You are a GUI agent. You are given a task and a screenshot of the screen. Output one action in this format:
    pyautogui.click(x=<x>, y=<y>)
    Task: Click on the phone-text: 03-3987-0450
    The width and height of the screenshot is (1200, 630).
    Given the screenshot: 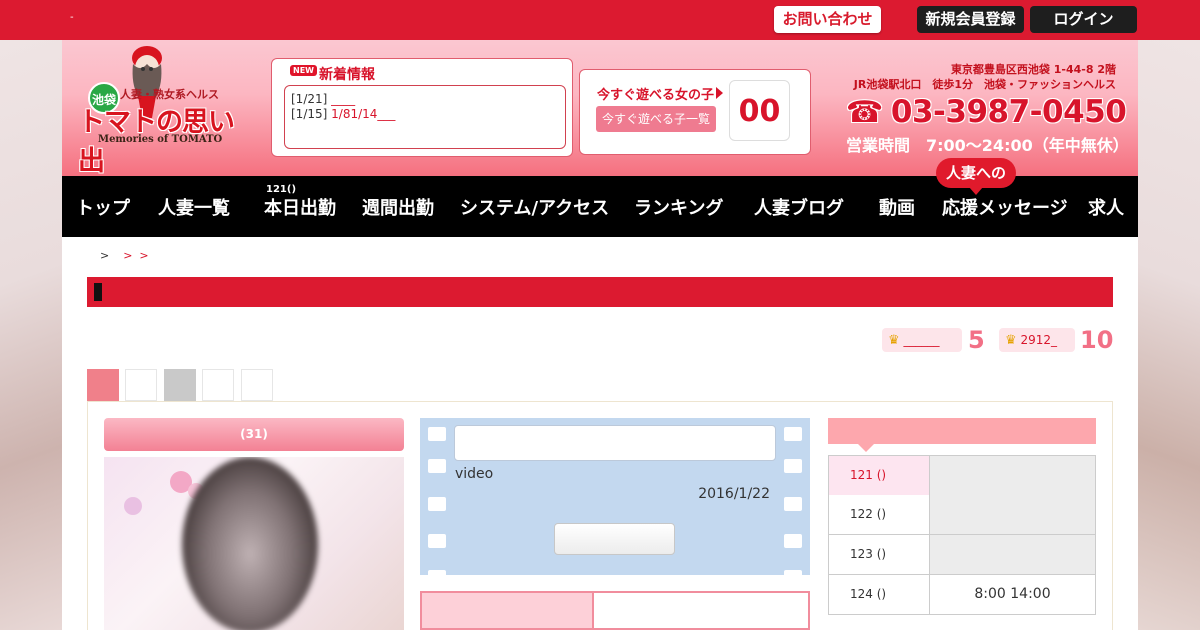 What is the action you would take?
    pyautogui.click(x=1008, y=112)
    